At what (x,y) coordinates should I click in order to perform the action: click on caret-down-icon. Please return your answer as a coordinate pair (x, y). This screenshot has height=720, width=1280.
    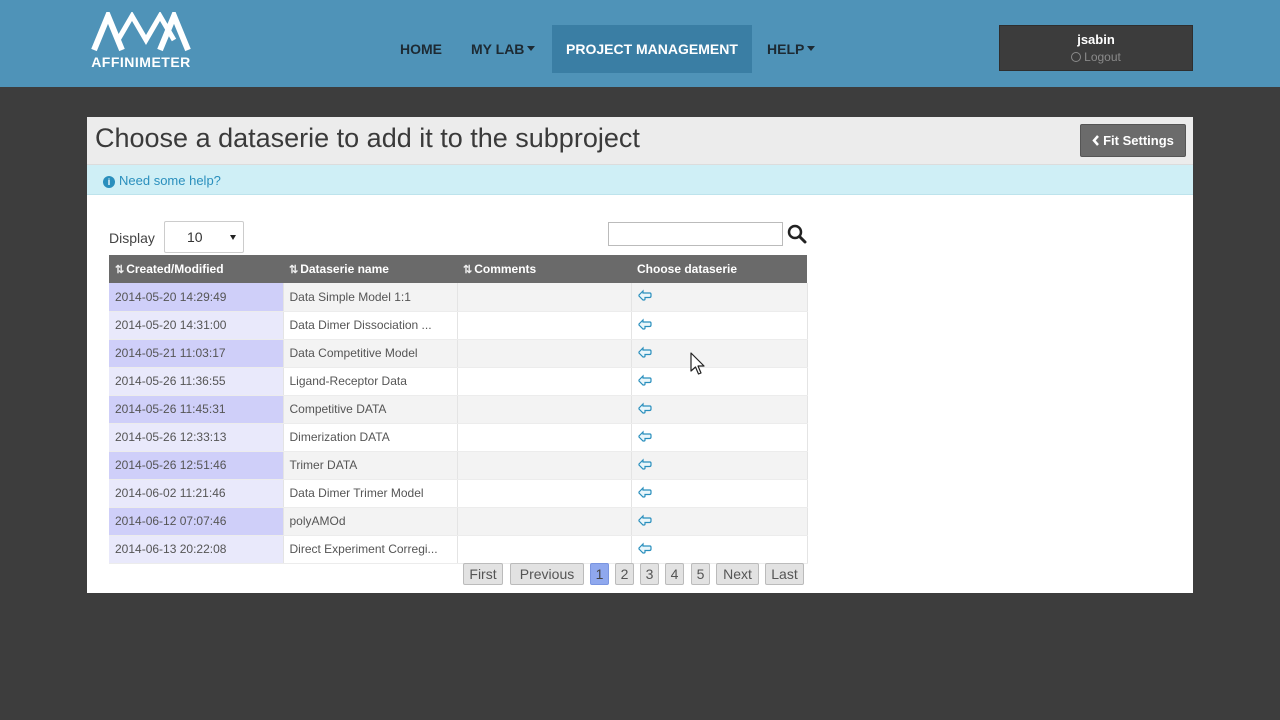
    Looking at the image, I should click on (811, 49).